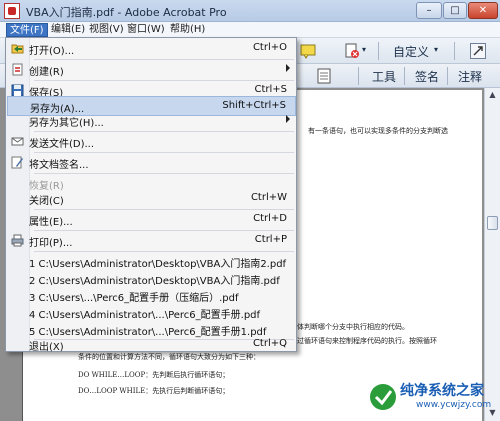 The width and height of the screenshot is (500, 421). I want to click on watermark-title: 纯净系统之家, so click(442, 391).